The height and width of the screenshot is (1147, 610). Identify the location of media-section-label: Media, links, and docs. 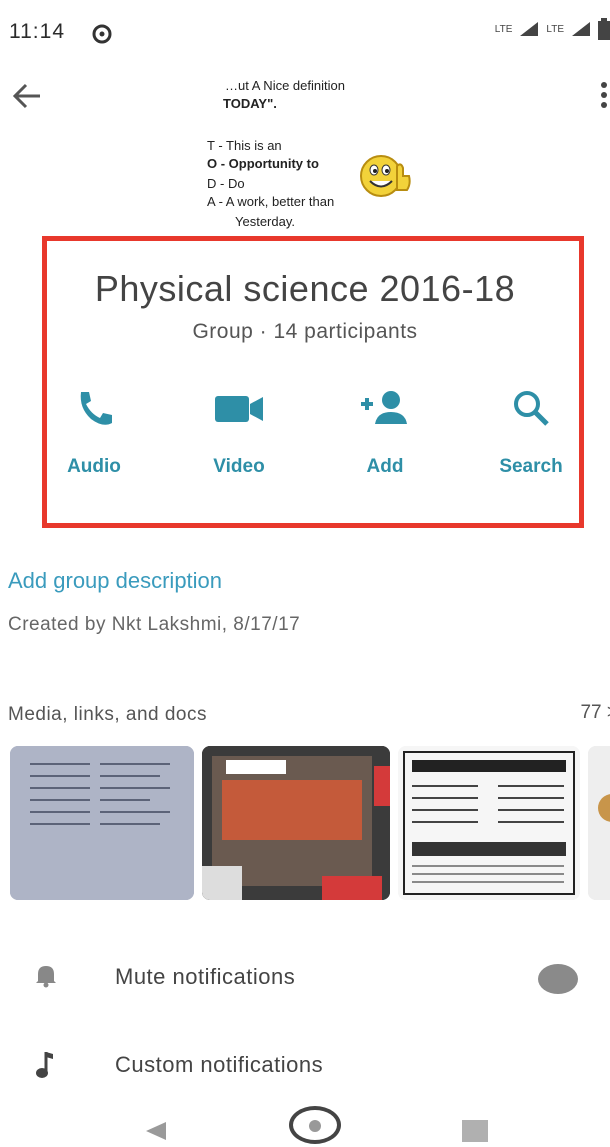
(107, 715).